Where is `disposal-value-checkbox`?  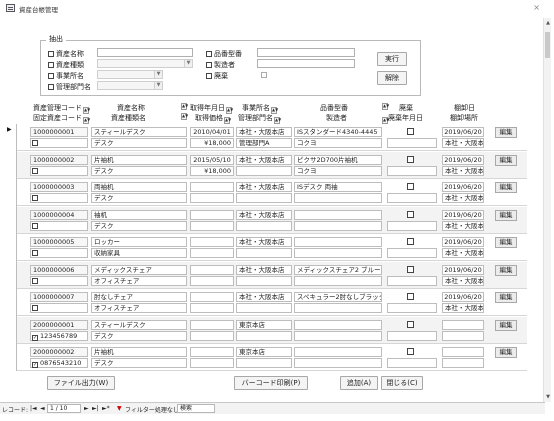 disposal-value-checkbox is located at coordinates (264, 75).